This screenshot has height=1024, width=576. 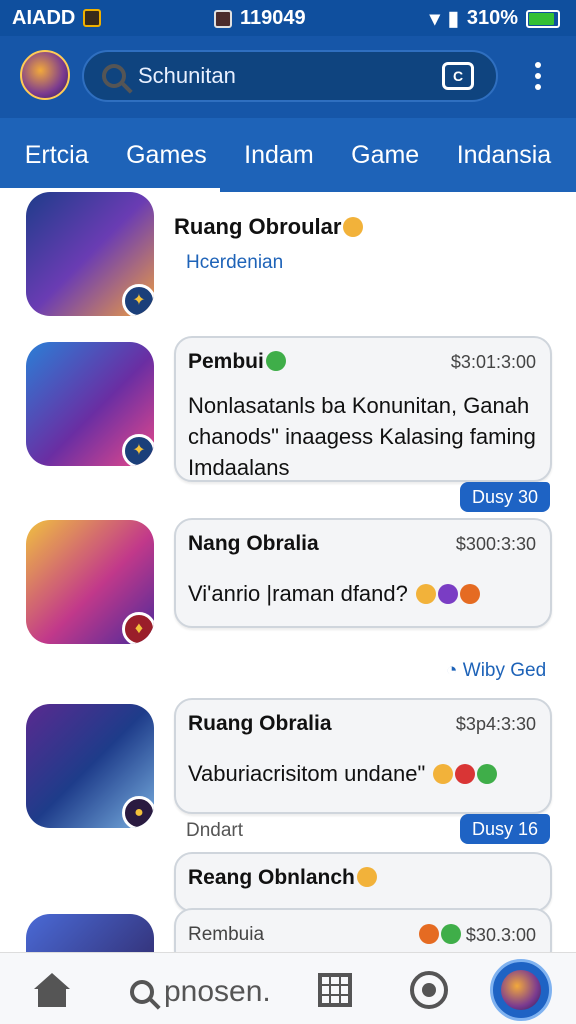 What do you see at coordinates (521, 990) in the screenshot?
I see `profile-avatar` at bounding box center [521, 990].